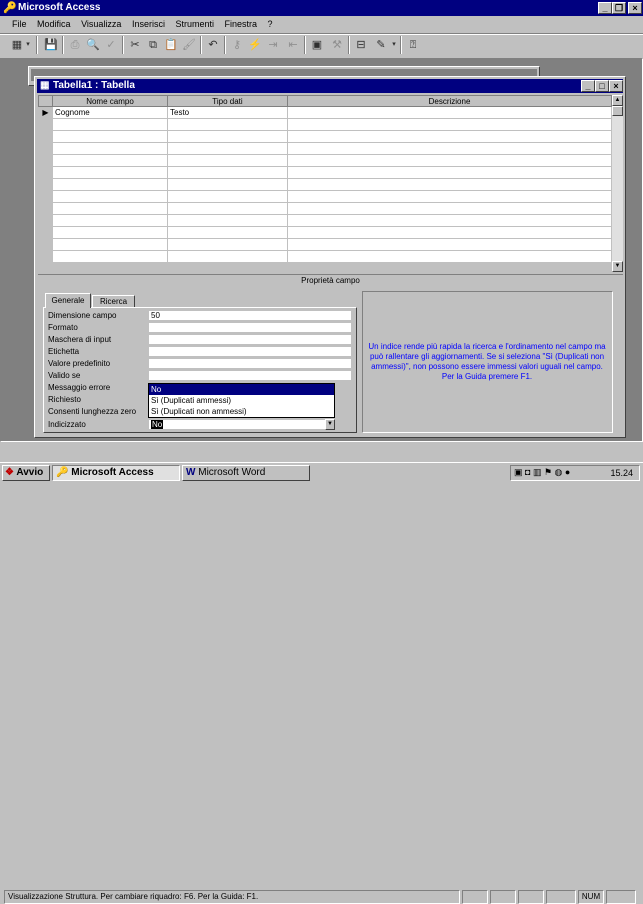  Describe the element at coordinates (213, 45) in the screenshot. I see `undo-icon: ↶` at that location.